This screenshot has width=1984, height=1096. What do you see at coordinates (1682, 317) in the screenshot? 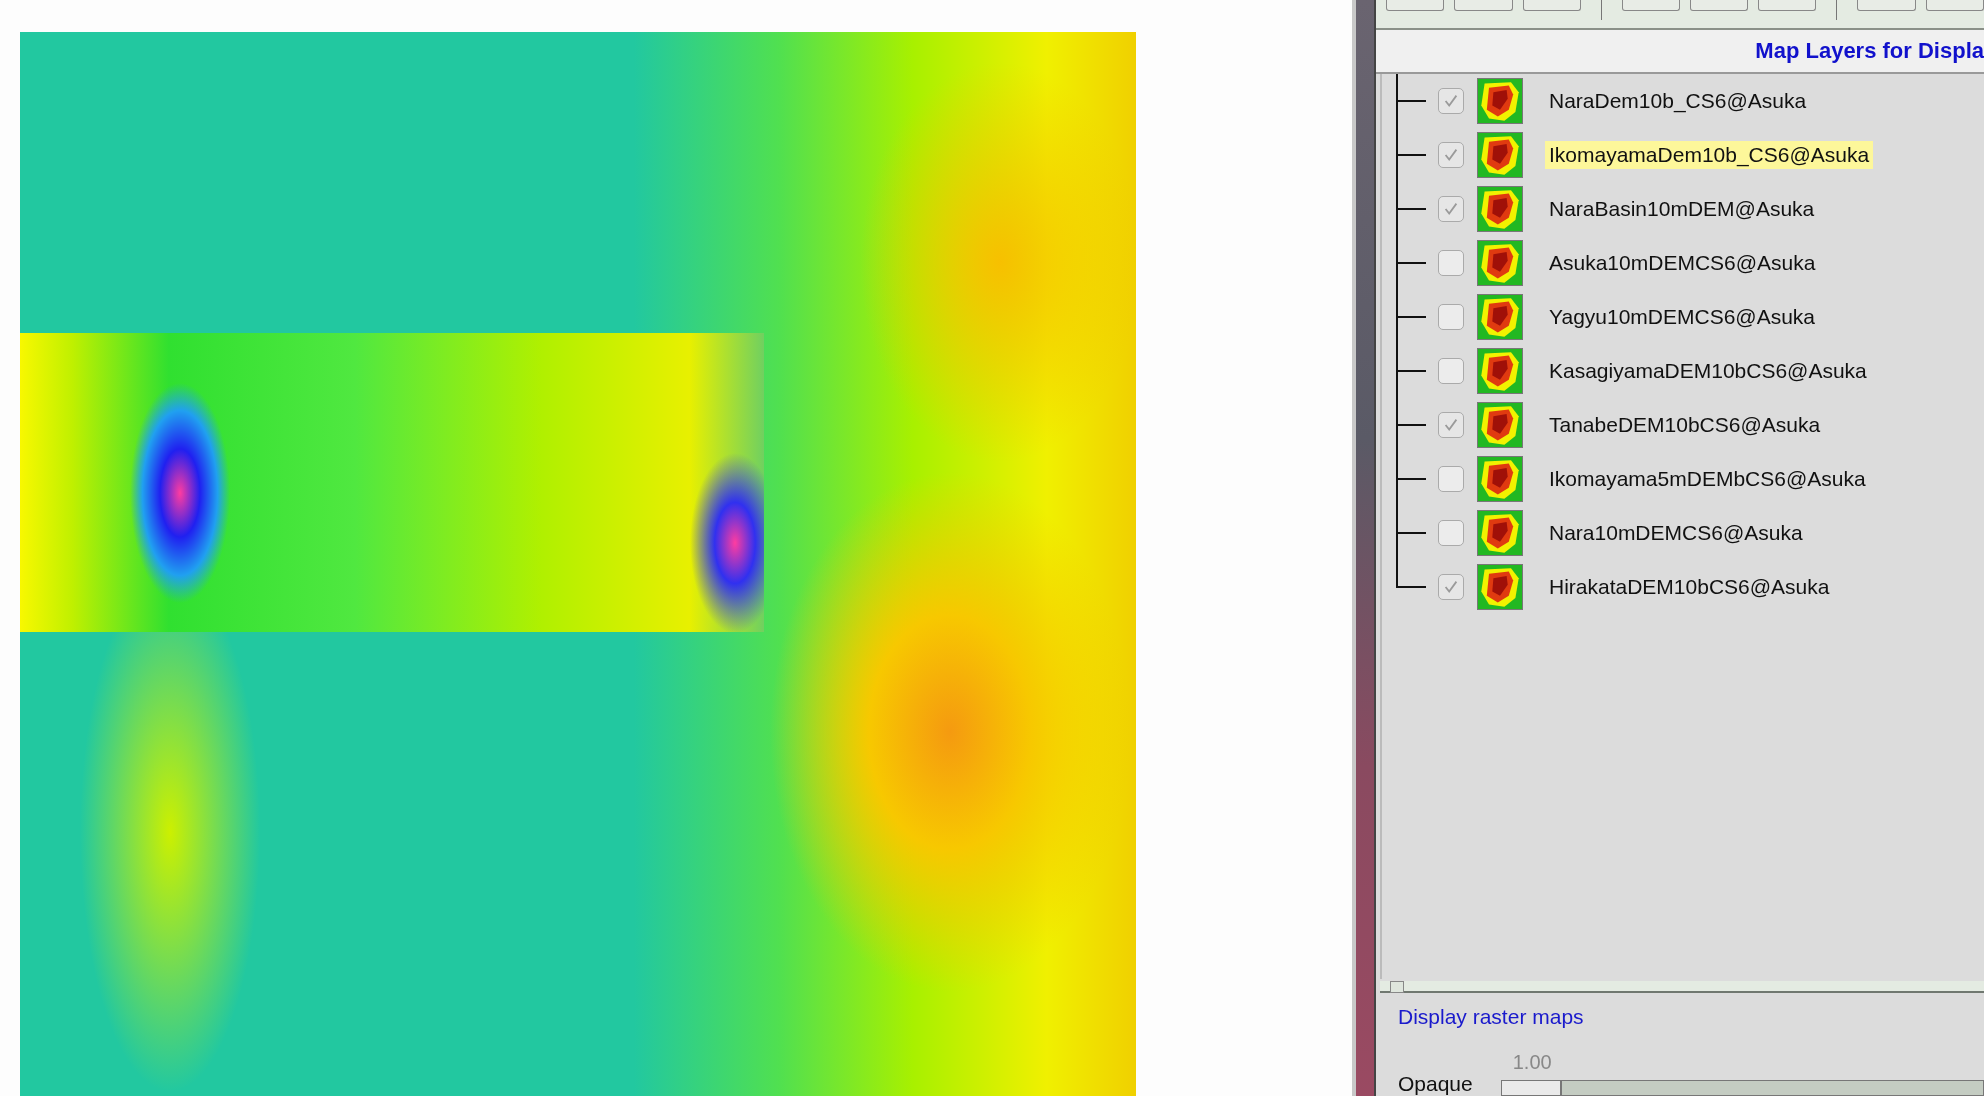
I see `layer-name: Yagyu10mDEMCS6@Asuka` at bounding box center [1682, 317].